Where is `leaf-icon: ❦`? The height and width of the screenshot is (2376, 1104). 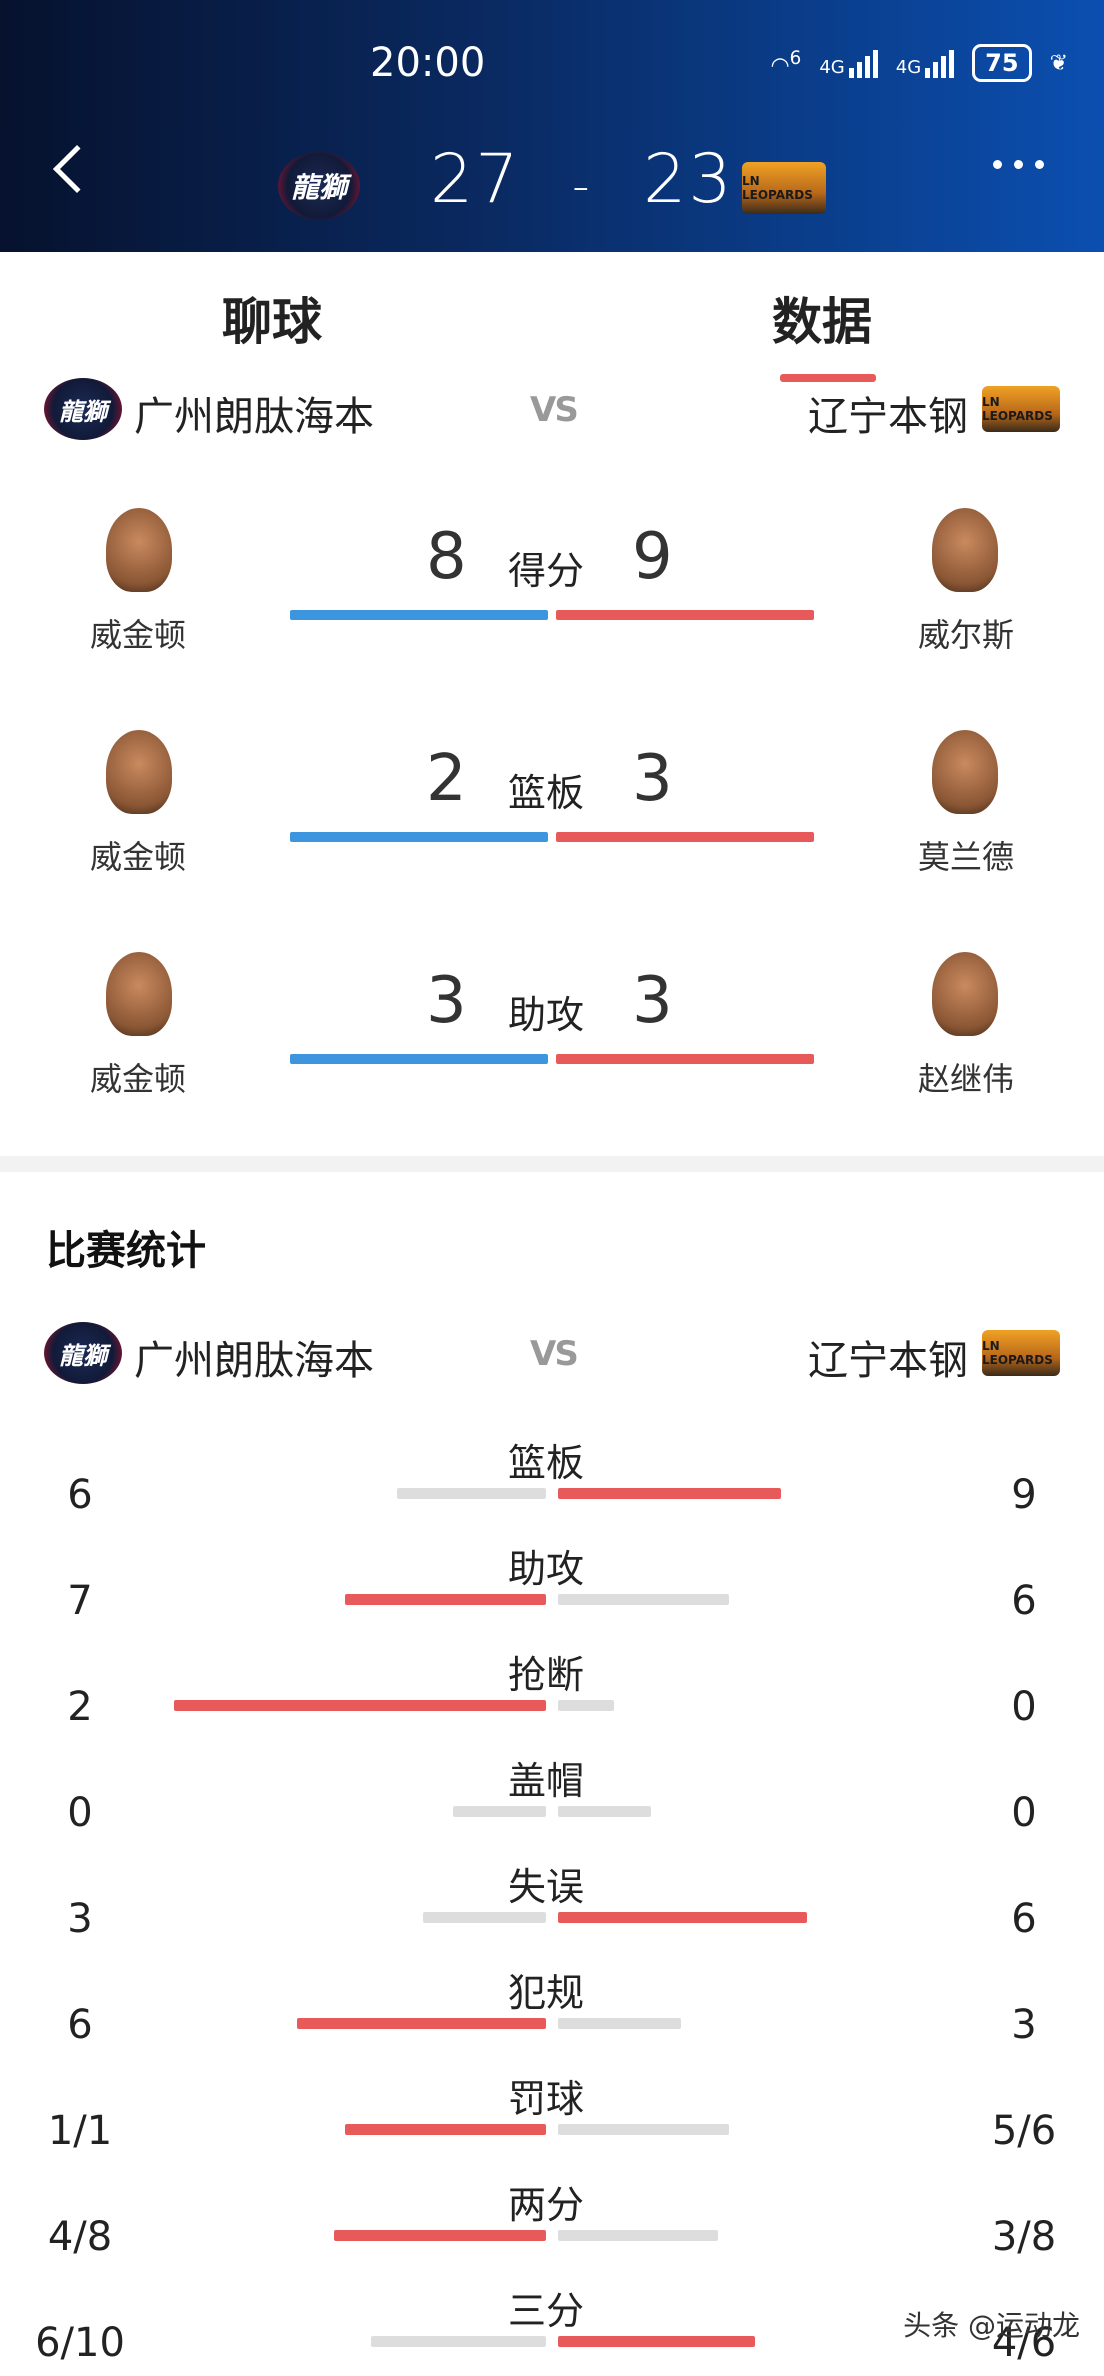
leaf-icon: ❦ is located at coordinates (1058, 63).